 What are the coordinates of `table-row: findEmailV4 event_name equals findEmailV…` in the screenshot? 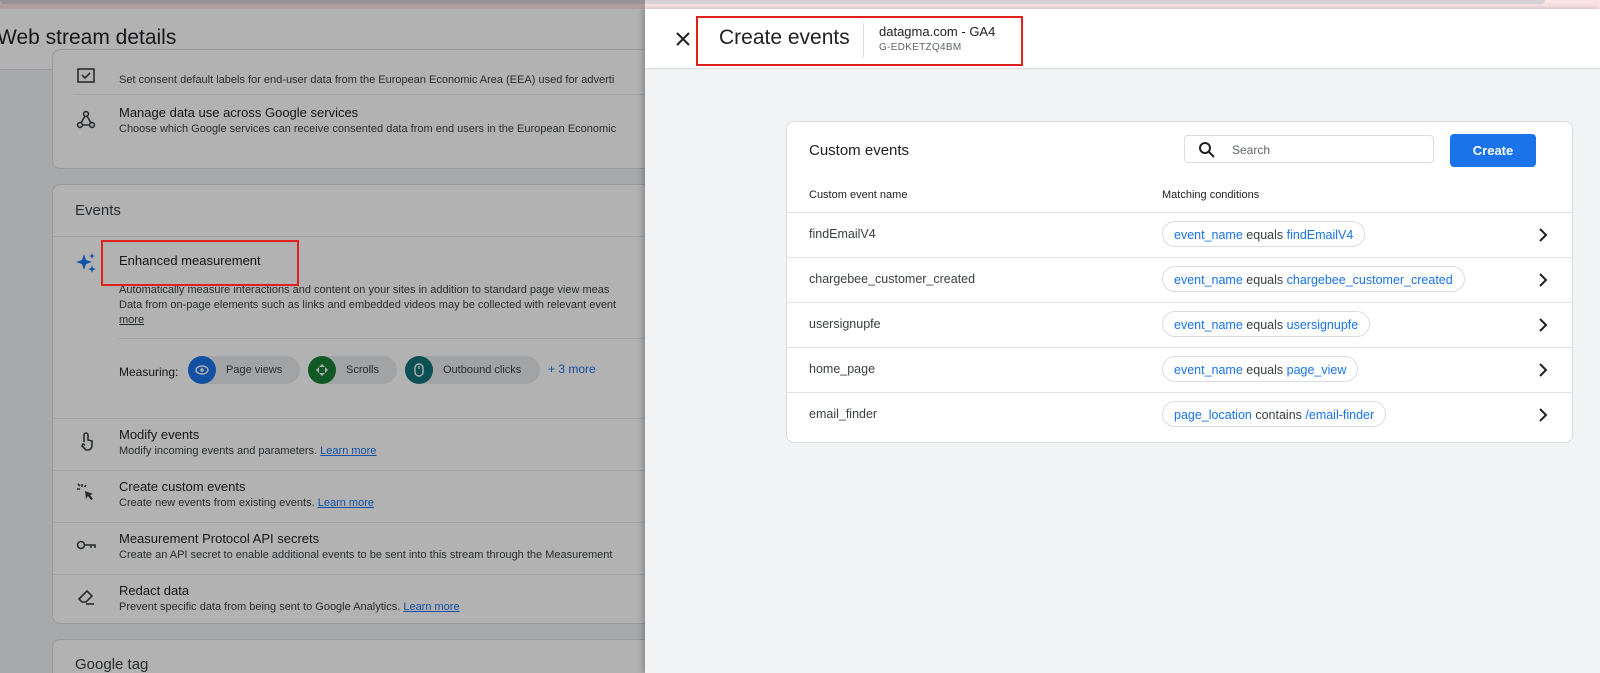 It's located at (1179, 235).